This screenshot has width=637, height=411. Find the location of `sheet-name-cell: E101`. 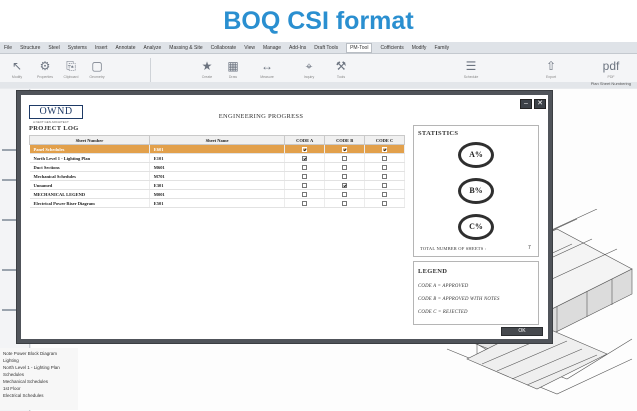

sheet-name-cell: E101 is located at coordinates (217, 158).